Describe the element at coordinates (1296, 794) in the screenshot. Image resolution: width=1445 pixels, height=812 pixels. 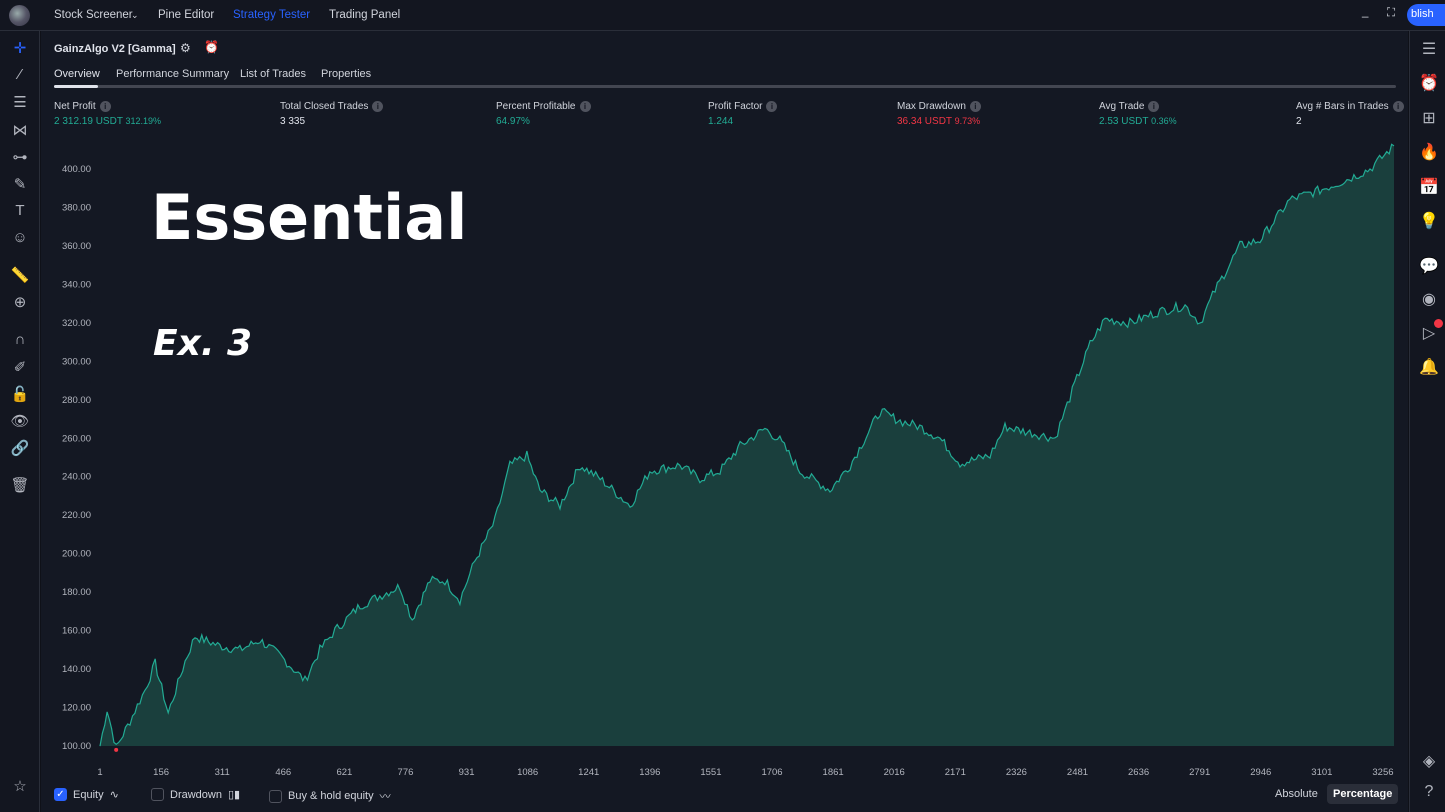
I see `absolute-button: Absolute` at that location.